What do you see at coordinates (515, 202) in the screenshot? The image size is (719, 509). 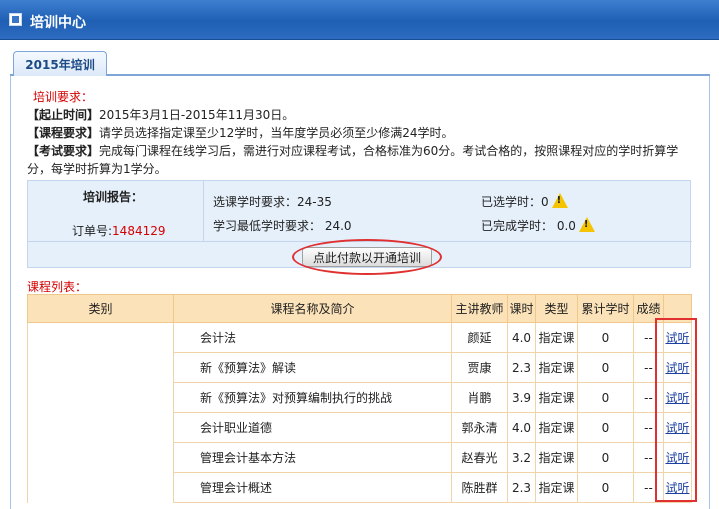 I see `selected-hours: 已选学时：0` at bounding box center [515, 202].